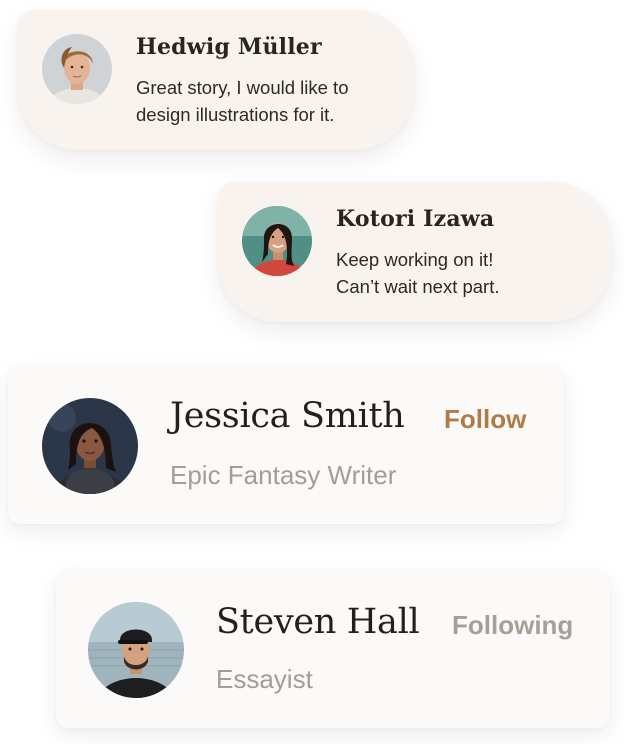 This screenshot has height=744, width=624. Describe the element at coordinates (415, 259) in the screenshot. I see `comment-text-line: Keep working on it!` at that location.